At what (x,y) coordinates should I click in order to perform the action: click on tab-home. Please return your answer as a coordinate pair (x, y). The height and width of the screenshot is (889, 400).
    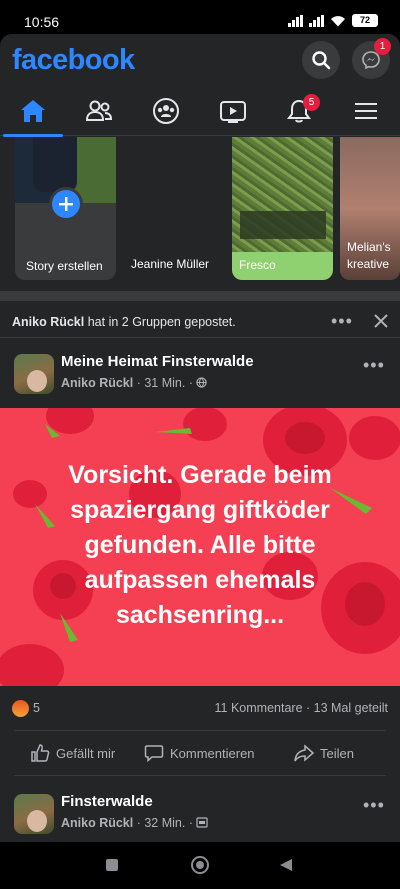
    Looking at the image, I should click on (33, 111).